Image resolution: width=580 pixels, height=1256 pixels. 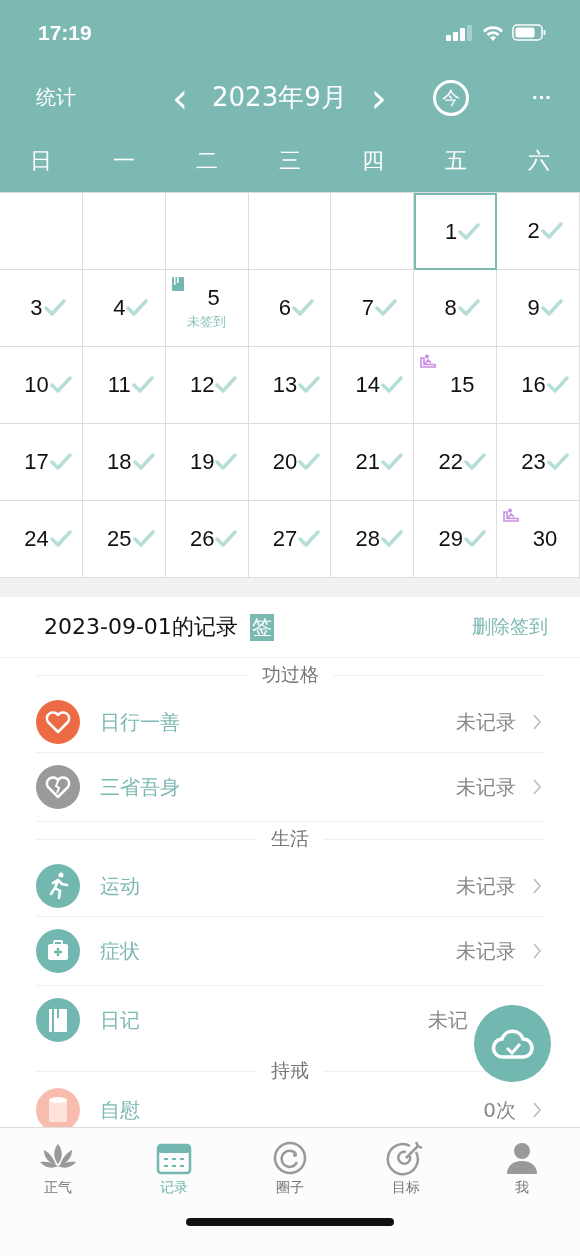 What do you see at coordinates (499, 1110) in the screenshot?
I see `record-status: 0次` at bounding box center [499, 1110].